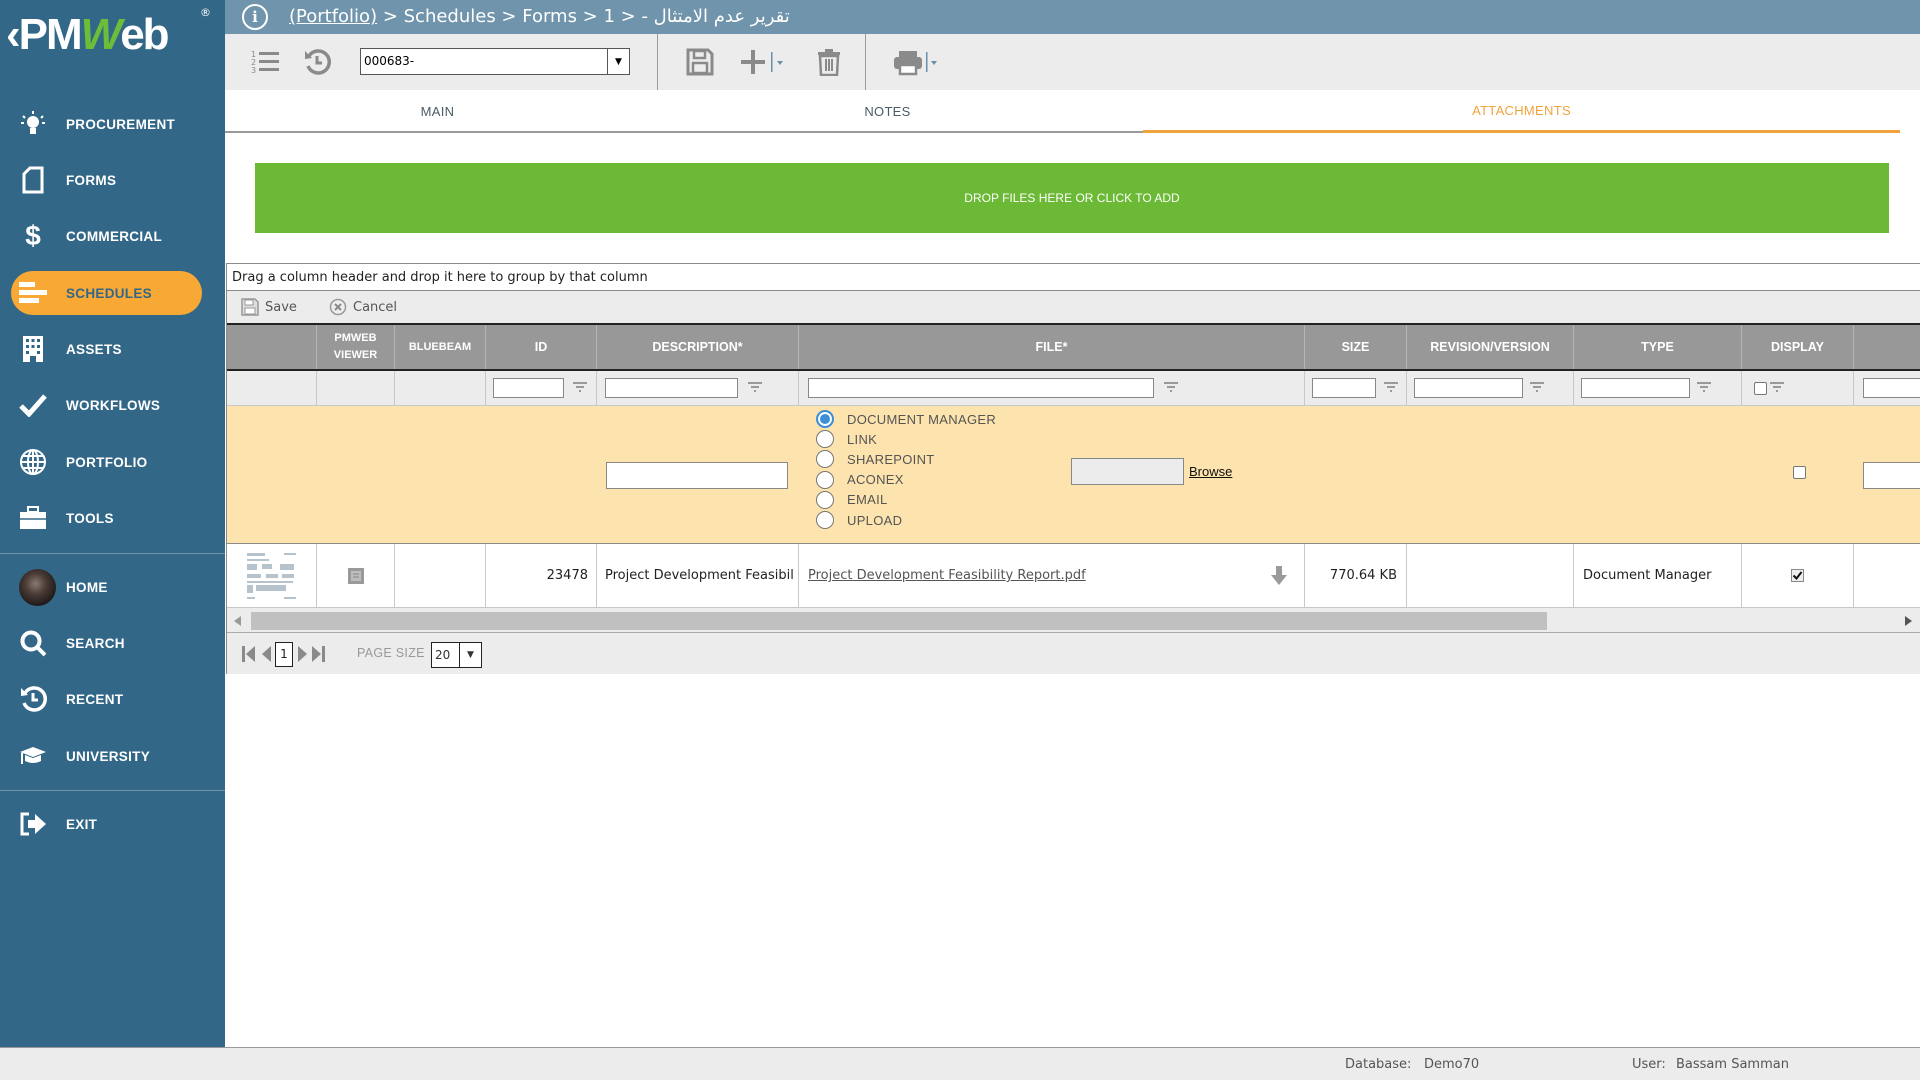  What do you see at coordinates (440, 347) in the screenshot?
I see `column-header-bluebeam: BLUEBEAM` at bounding box center [440, 347].